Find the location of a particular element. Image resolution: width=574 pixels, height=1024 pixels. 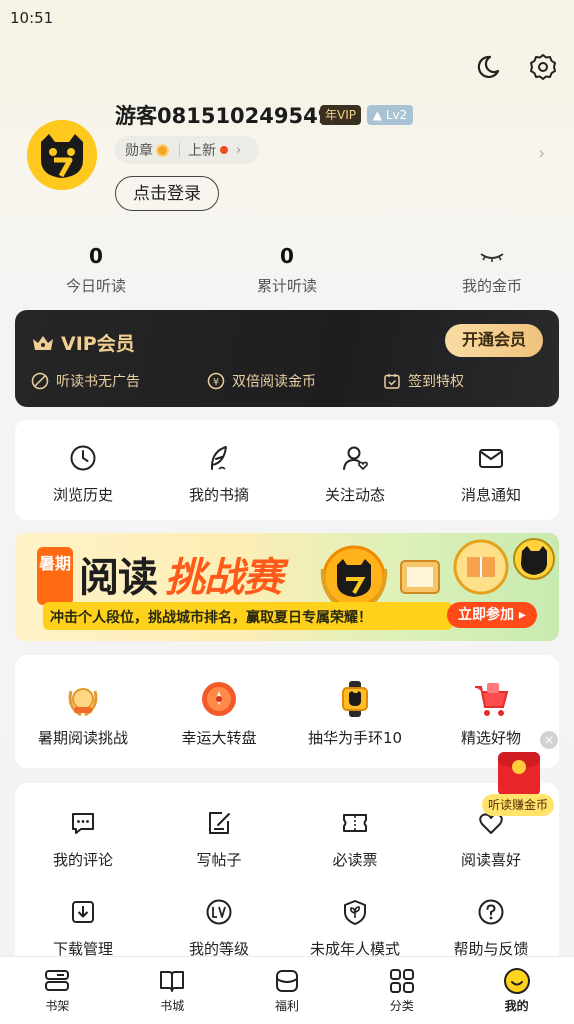

quick-link-label: 浏览历史 is located at coordinates (82, 495).